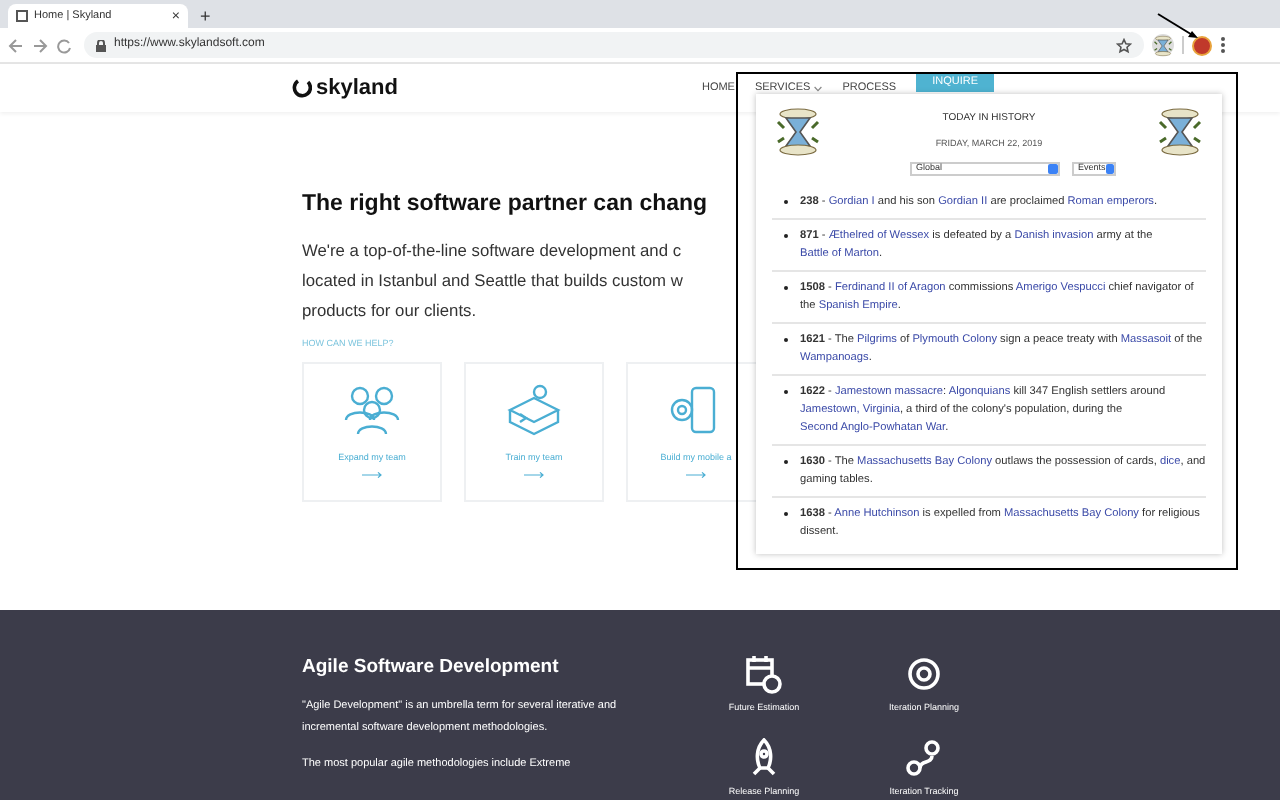 The image size is (1280, 800). Describe the element at coordinates (1223, 45) in the screenshot. I see `menu-icon` at that location.